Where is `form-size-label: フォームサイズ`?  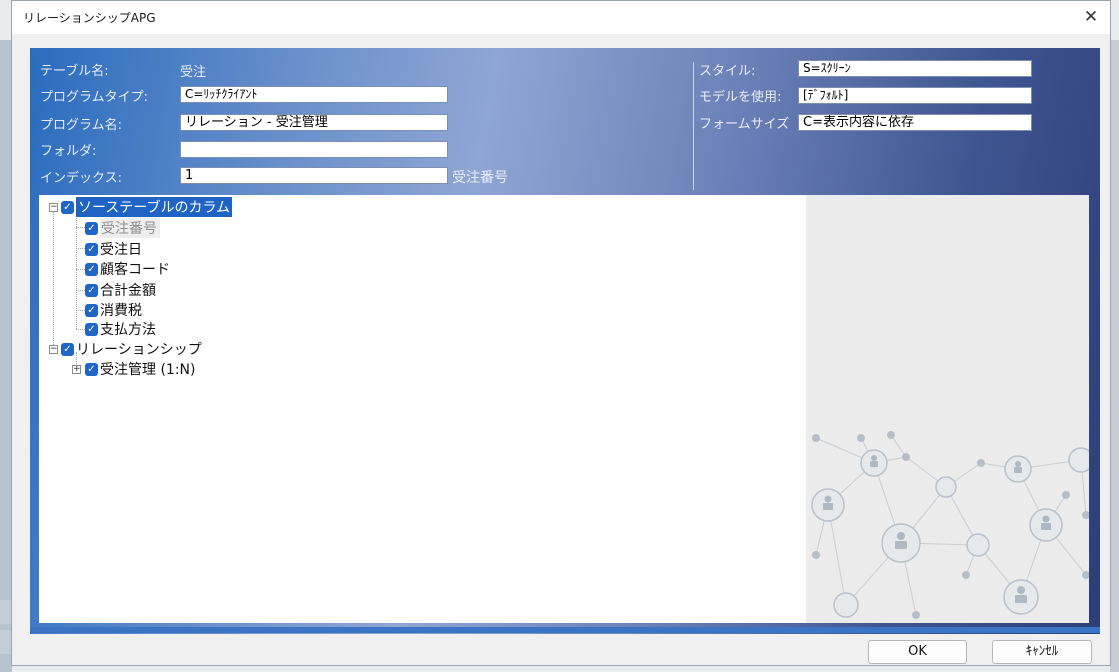
form-size-label: フォームサイズ is located at coordinates (744, 124).